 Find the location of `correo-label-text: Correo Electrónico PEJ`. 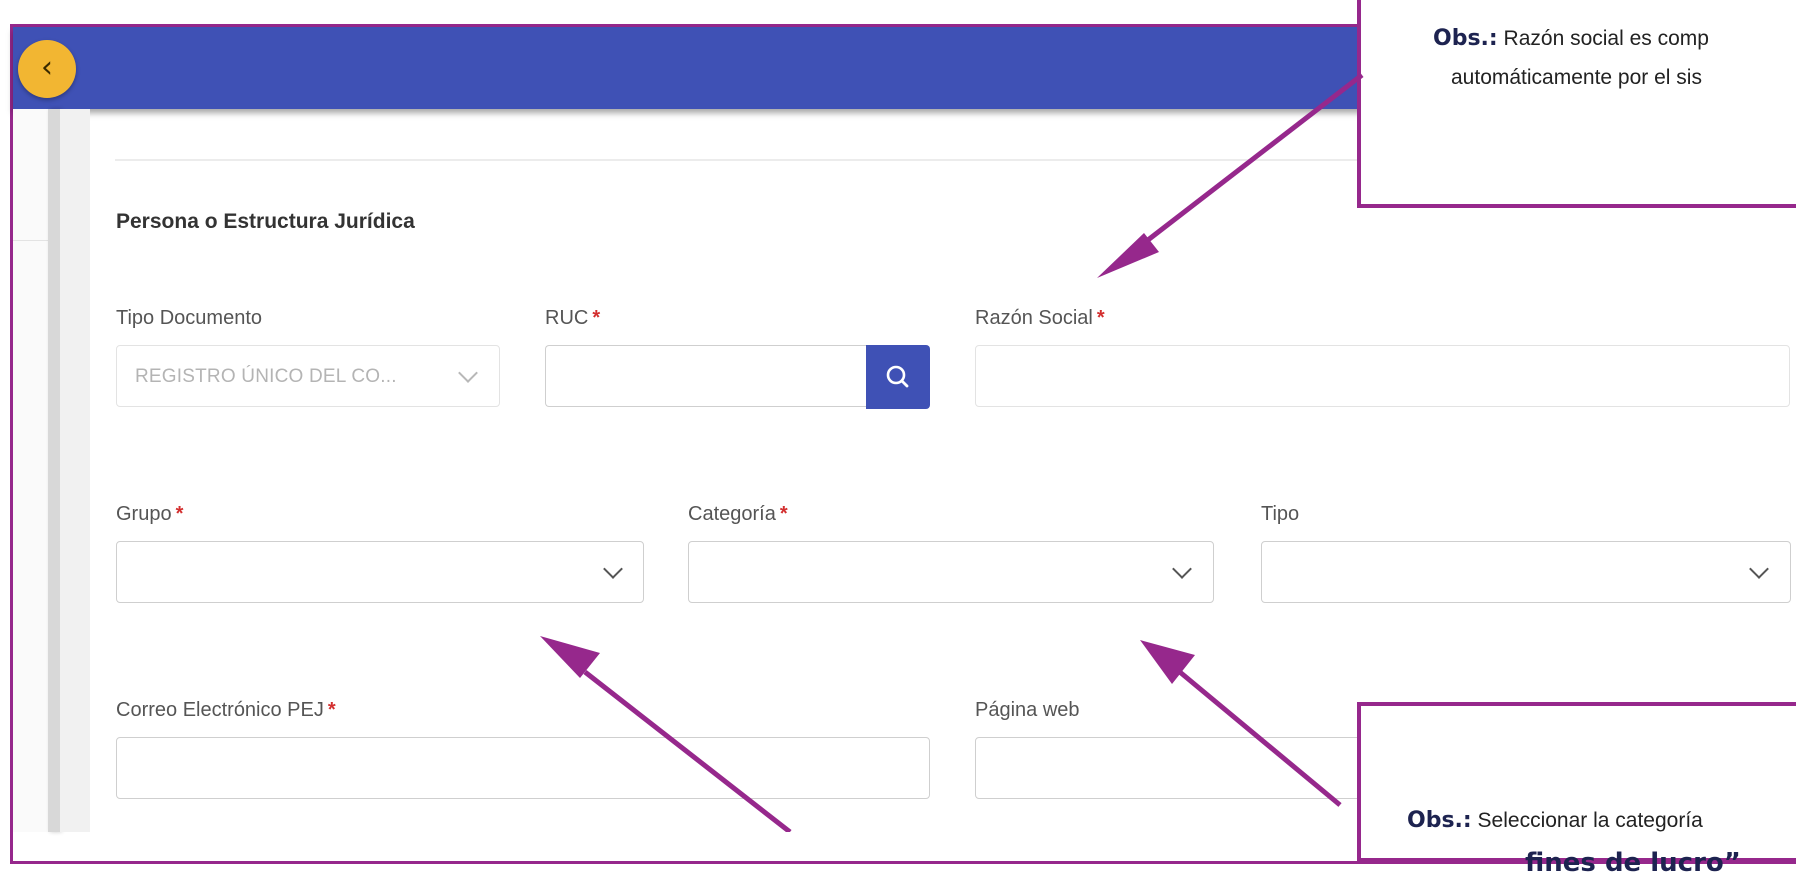

correo-label-text: Correo Electrónico PEJ is located at coordinates (220, 710).